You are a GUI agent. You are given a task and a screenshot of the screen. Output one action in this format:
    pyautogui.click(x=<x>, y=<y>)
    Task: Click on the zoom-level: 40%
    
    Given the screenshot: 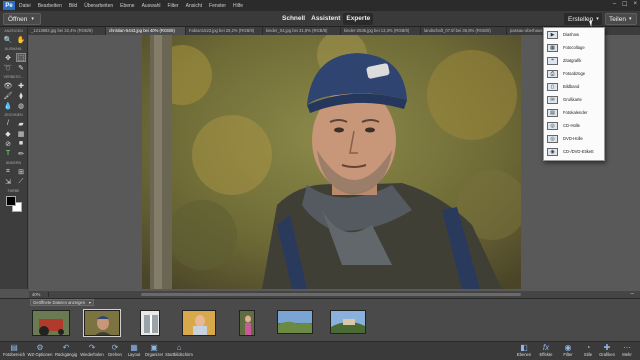 What is the action you would take?
    pyautogui.click(x=39, y=294)
    